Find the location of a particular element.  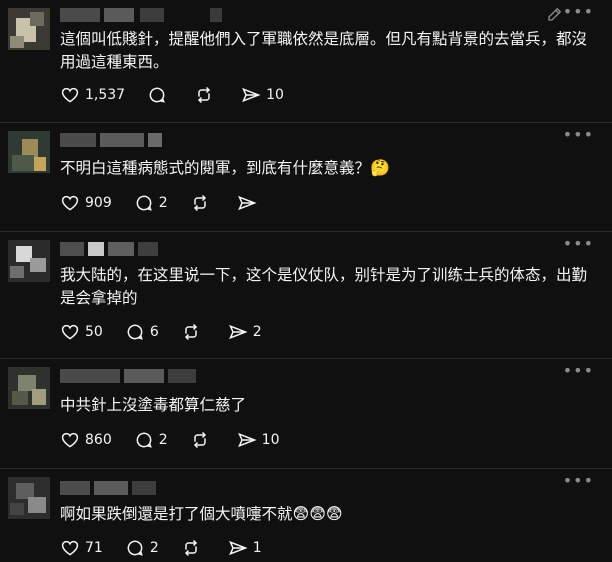

like-count: 860 is located at coordinates (98, 440).